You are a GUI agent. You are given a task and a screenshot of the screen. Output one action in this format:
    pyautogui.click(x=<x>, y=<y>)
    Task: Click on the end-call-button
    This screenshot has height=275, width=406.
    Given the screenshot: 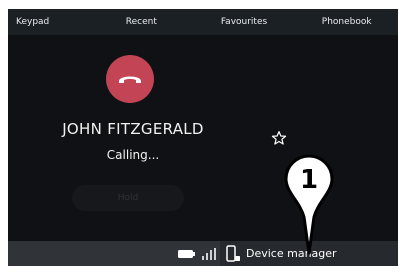 What is the action you would take?
    pyautogui.click(x=130, y=79)
    